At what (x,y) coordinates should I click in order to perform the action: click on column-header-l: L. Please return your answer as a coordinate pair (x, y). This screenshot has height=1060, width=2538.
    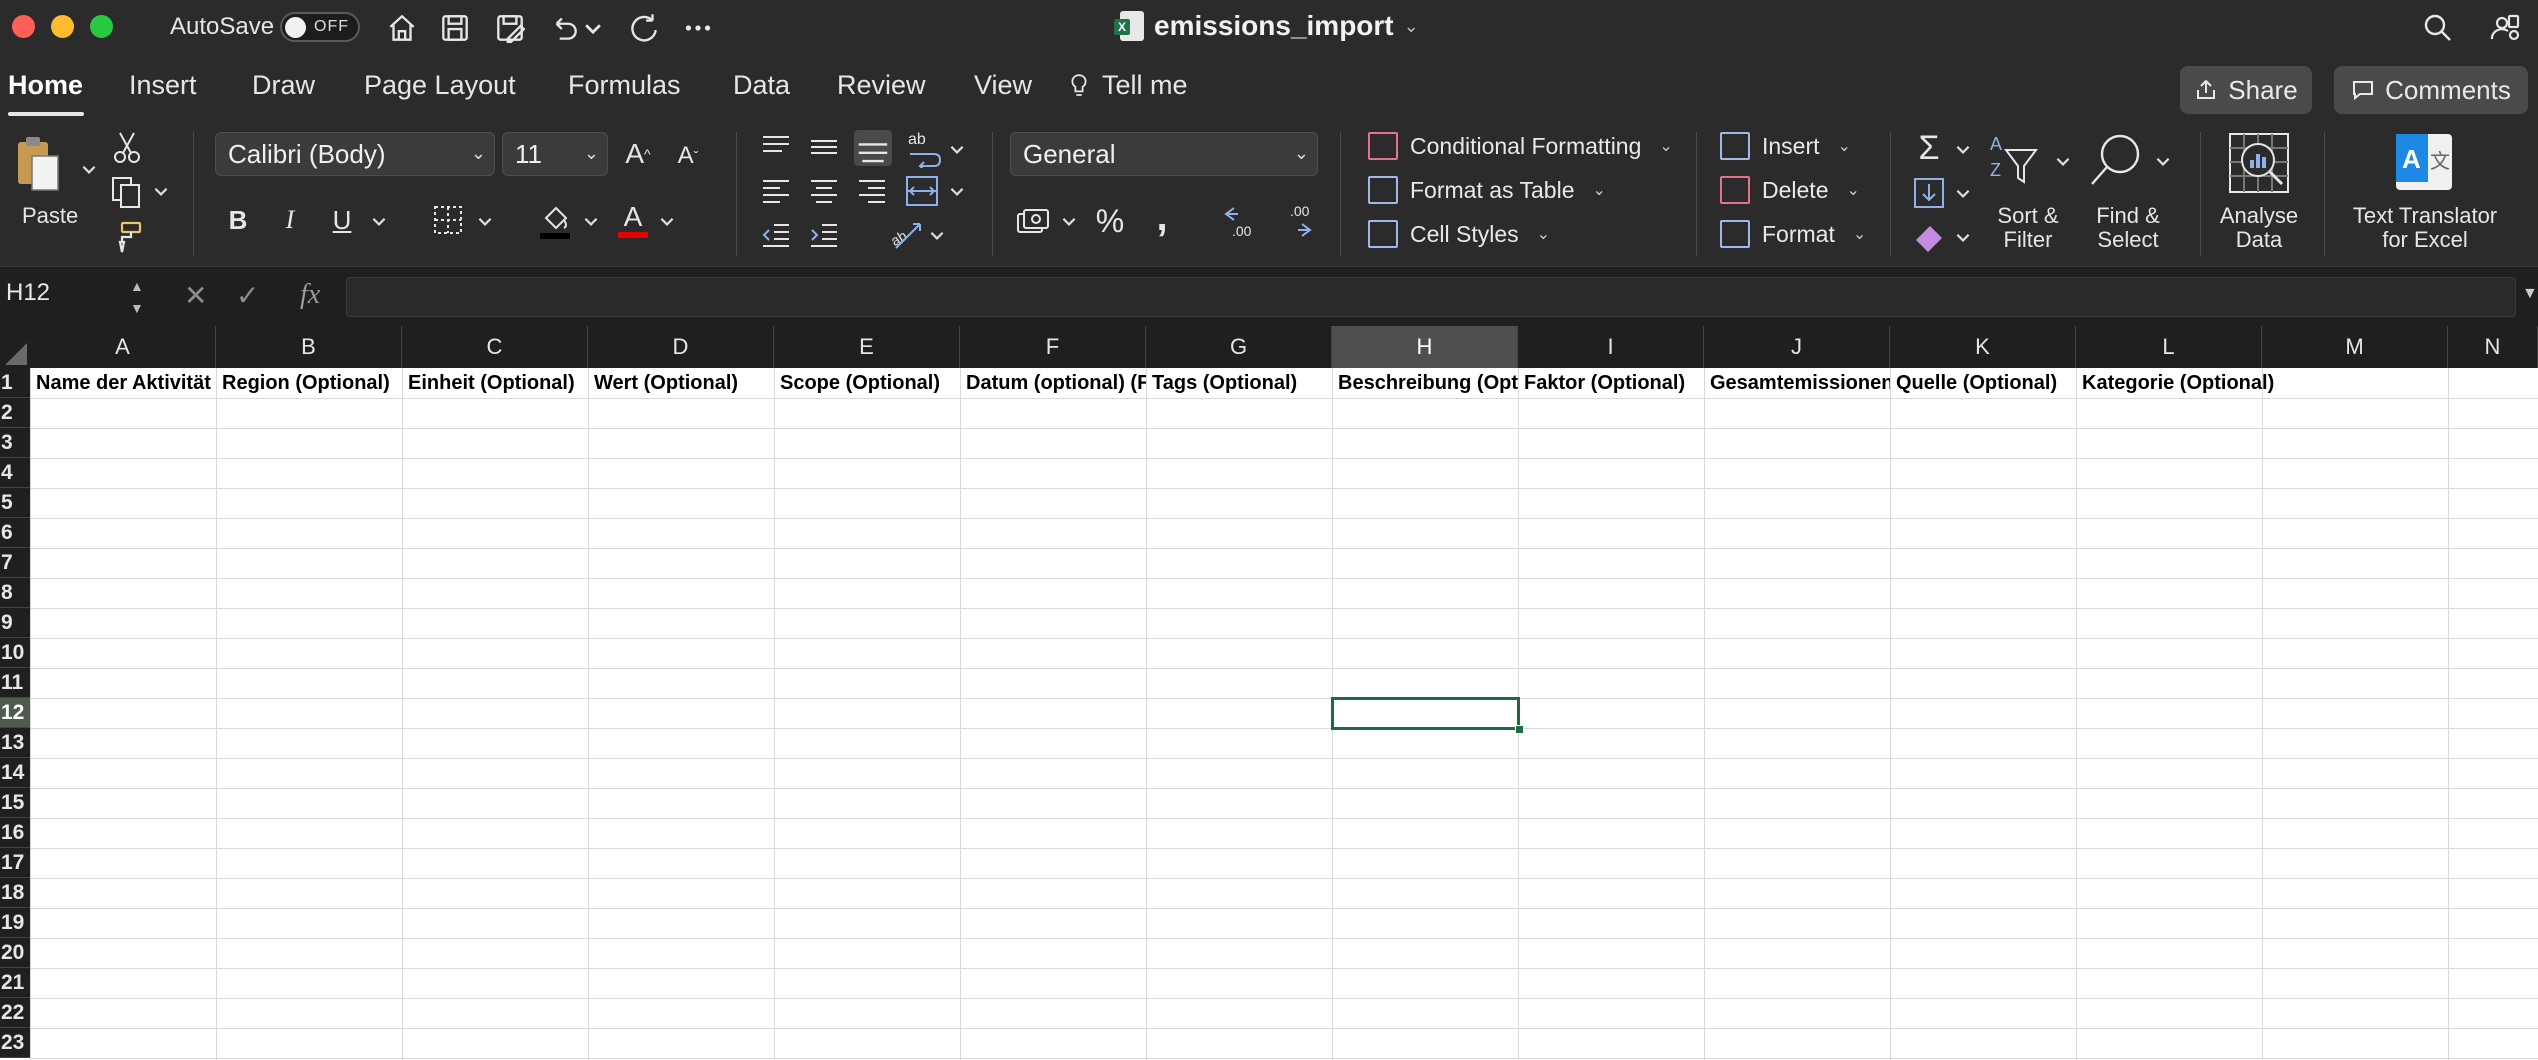
    Looking at the image, I should click on (2169, 347).